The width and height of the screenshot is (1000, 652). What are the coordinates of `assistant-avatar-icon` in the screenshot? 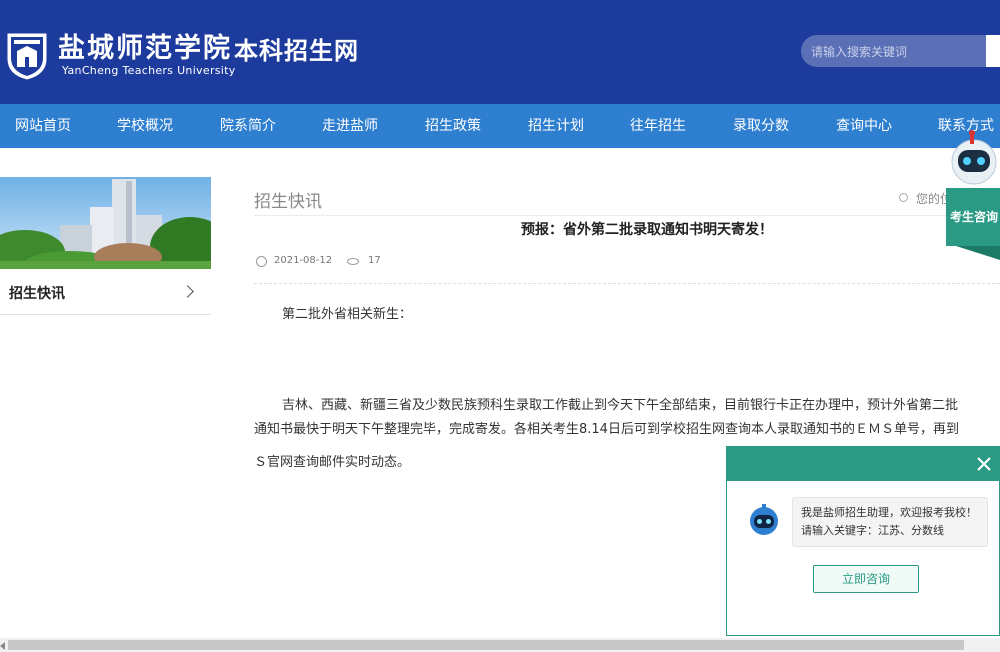 It's located at (764, 519).